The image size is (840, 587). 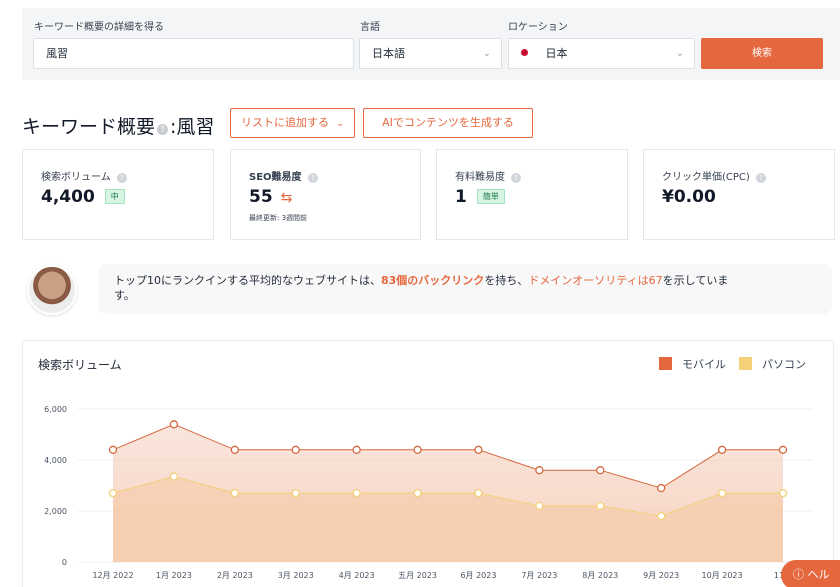 I want to click on language-select-value: 日本語, so click(x=388, y=53).